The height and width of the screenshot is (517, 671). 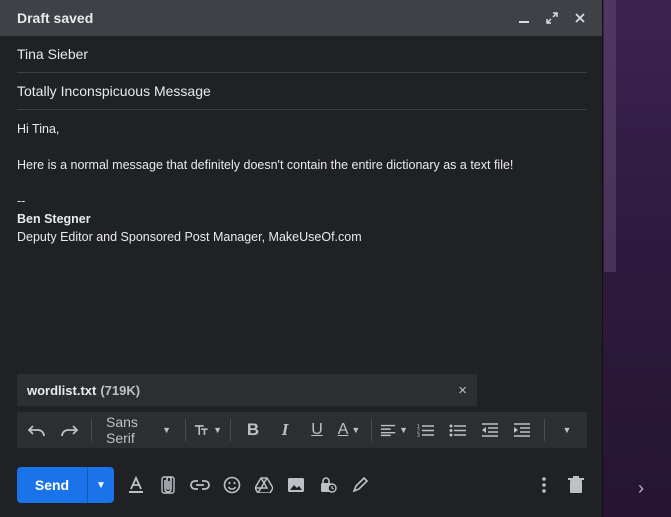 I want to click on window-title: Draft saved, so click(x=55, y=18).